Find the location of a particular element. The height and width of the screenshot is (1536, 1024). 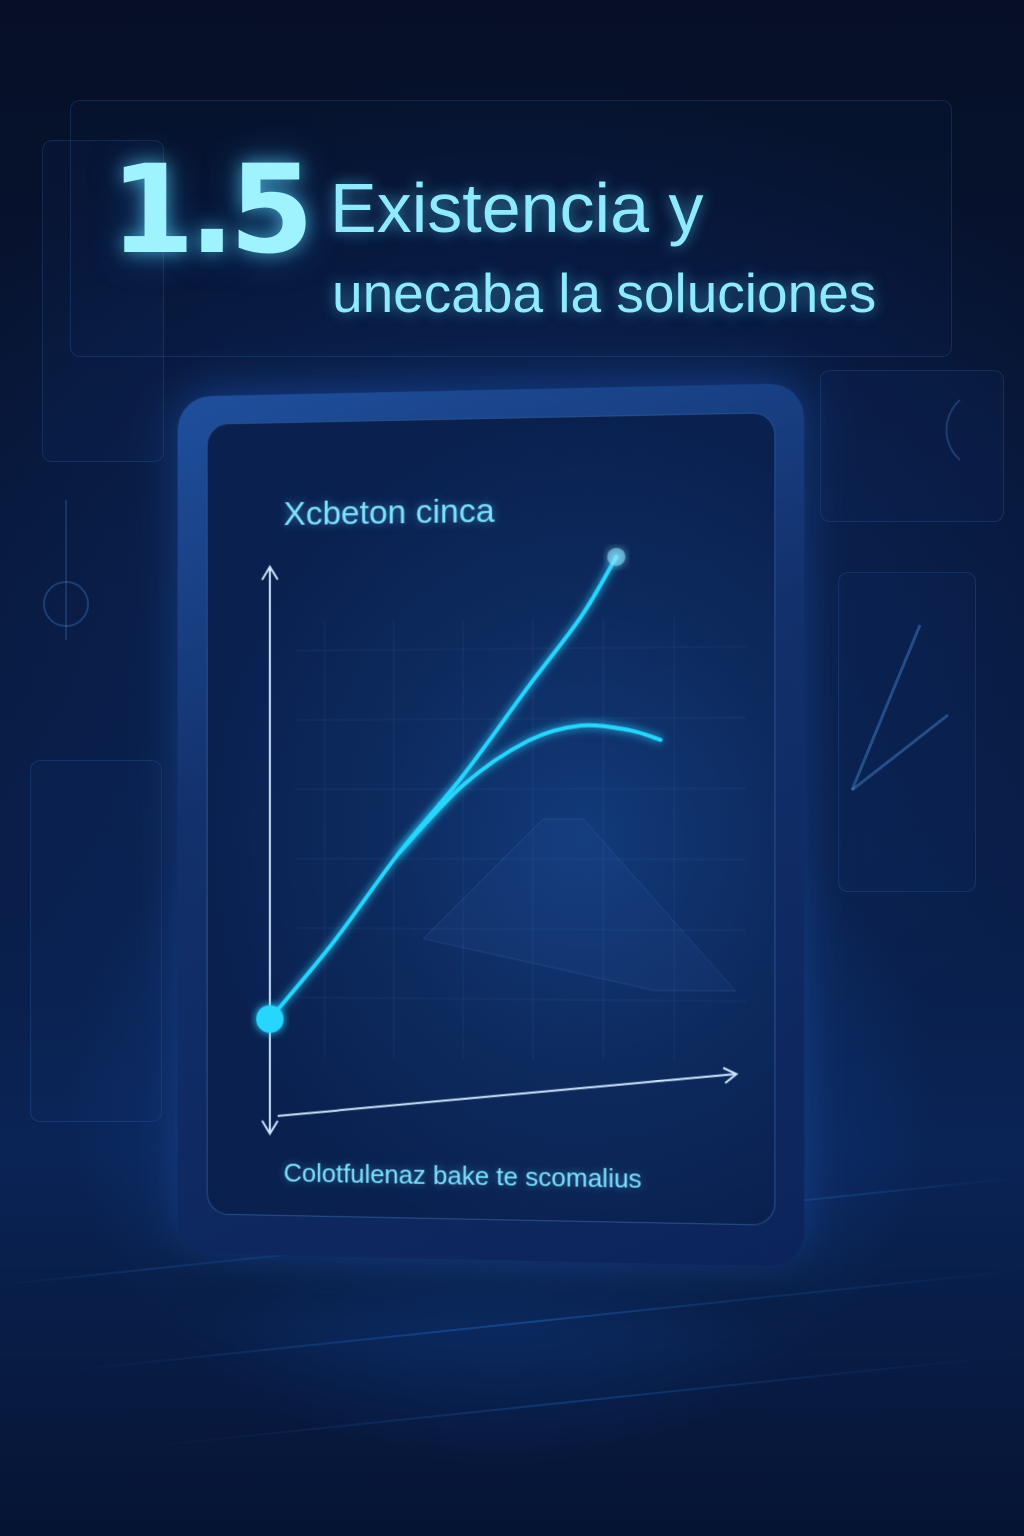

chart-background-grid is located at coordinates (520, 839).